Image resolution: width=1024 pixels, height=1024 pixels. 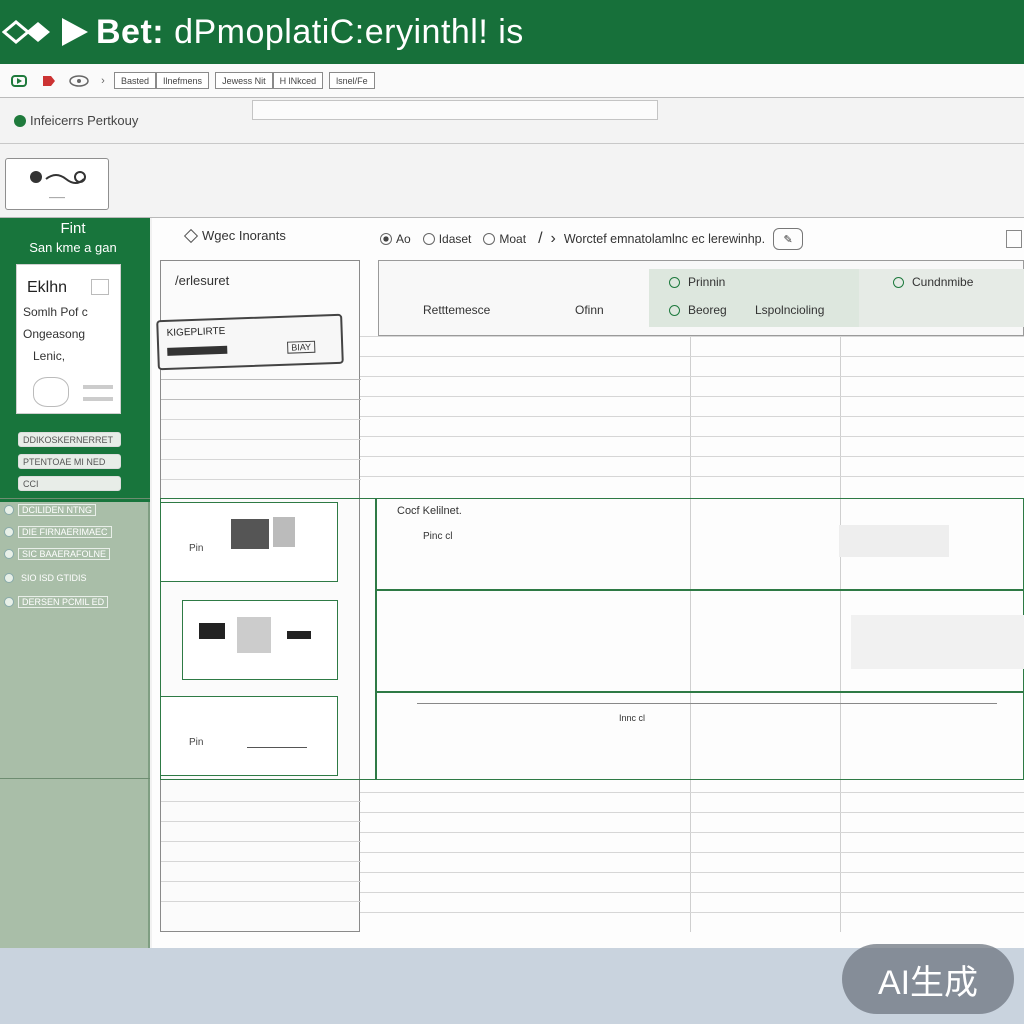 What do you see at coordinates (249, 736) in the screenshot?
I see `row-3-card: Pin` at bounding box center [249, 736].